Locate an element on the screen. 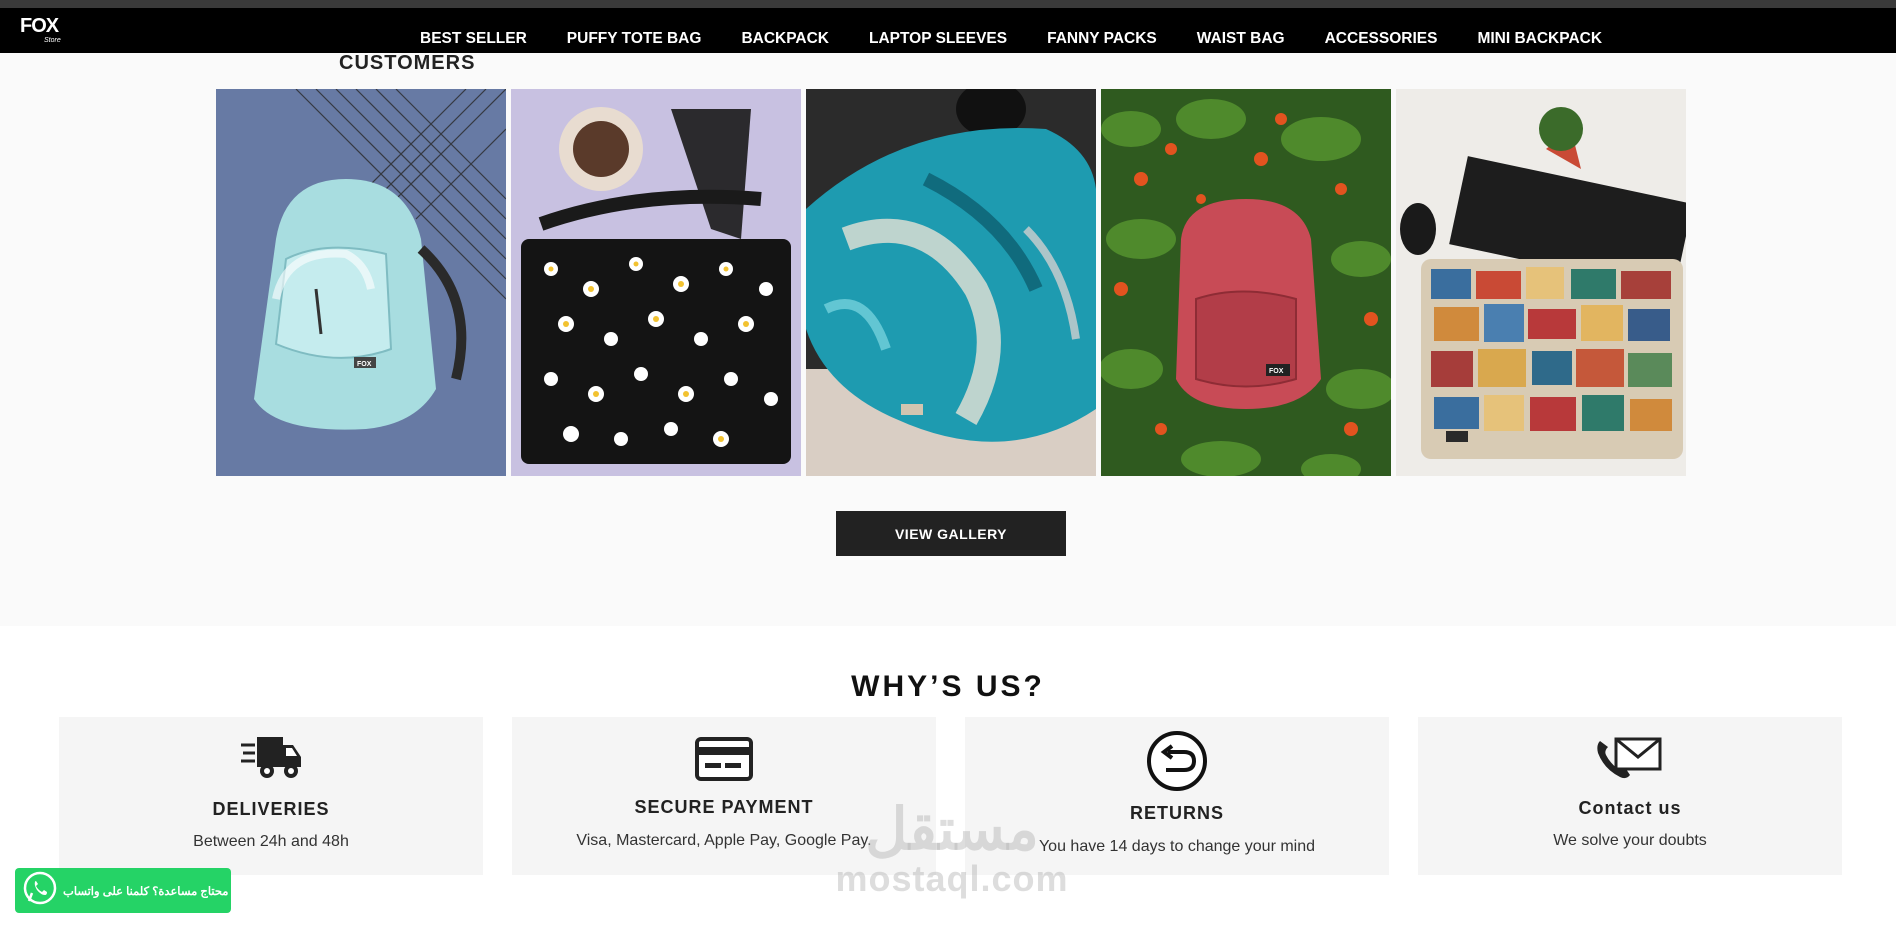 Image resolution: width=1896 pixels, height=927 pixels. gallery-image-daisy-sleeve is located at coordinates (656, 282).